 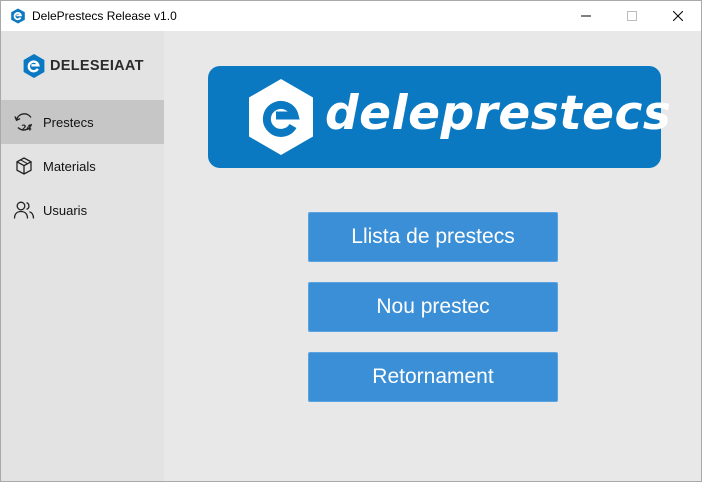 I want to click on sidebar-item-usuaris: Usuaris, so click(x=82, y=210).